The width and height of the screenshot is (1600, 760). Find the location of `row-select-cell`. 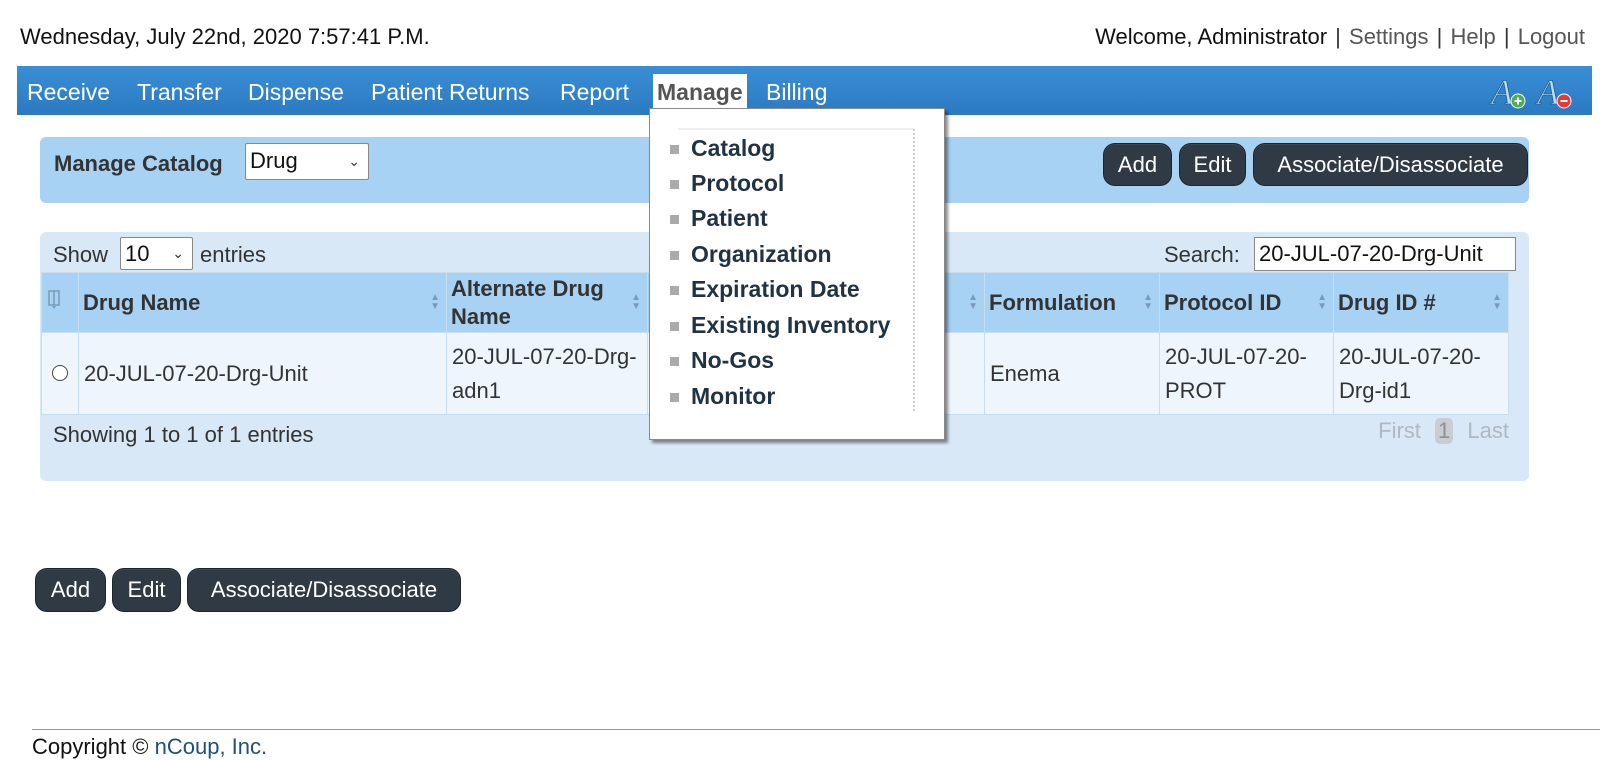

row-select-cell is located at coordinates (60, 373).